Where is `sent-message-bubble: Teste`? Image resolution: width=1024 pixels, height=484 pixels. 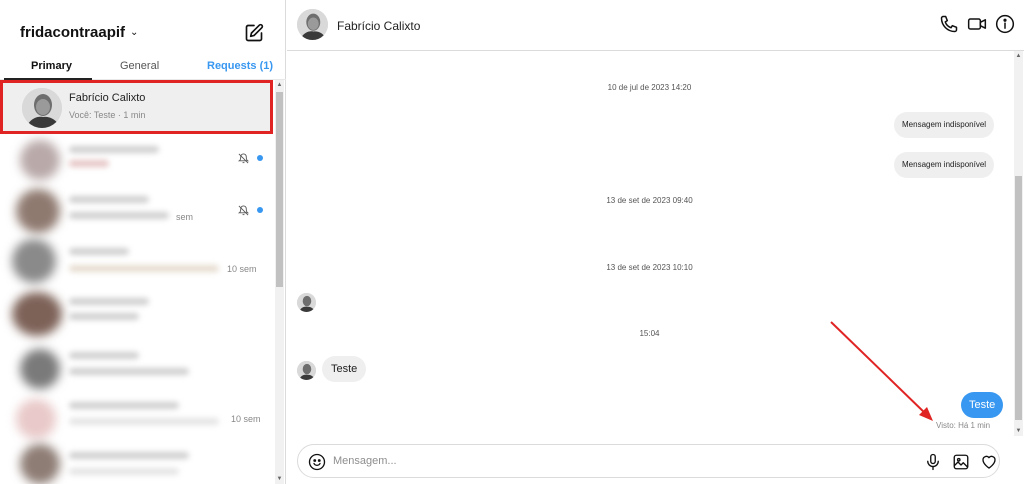
sent-message-bubble: Teste is located at coordinates (982, 405).